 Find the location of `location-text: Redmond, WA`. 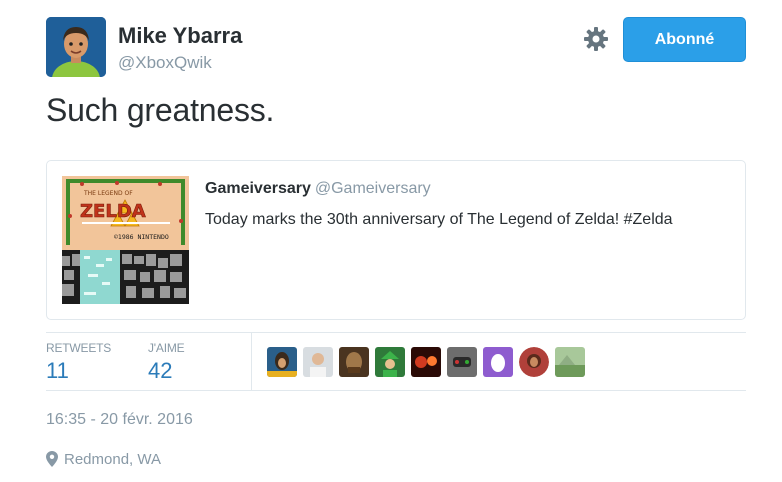

location-text: Redmond, WA is located at coordinates (112, 459).